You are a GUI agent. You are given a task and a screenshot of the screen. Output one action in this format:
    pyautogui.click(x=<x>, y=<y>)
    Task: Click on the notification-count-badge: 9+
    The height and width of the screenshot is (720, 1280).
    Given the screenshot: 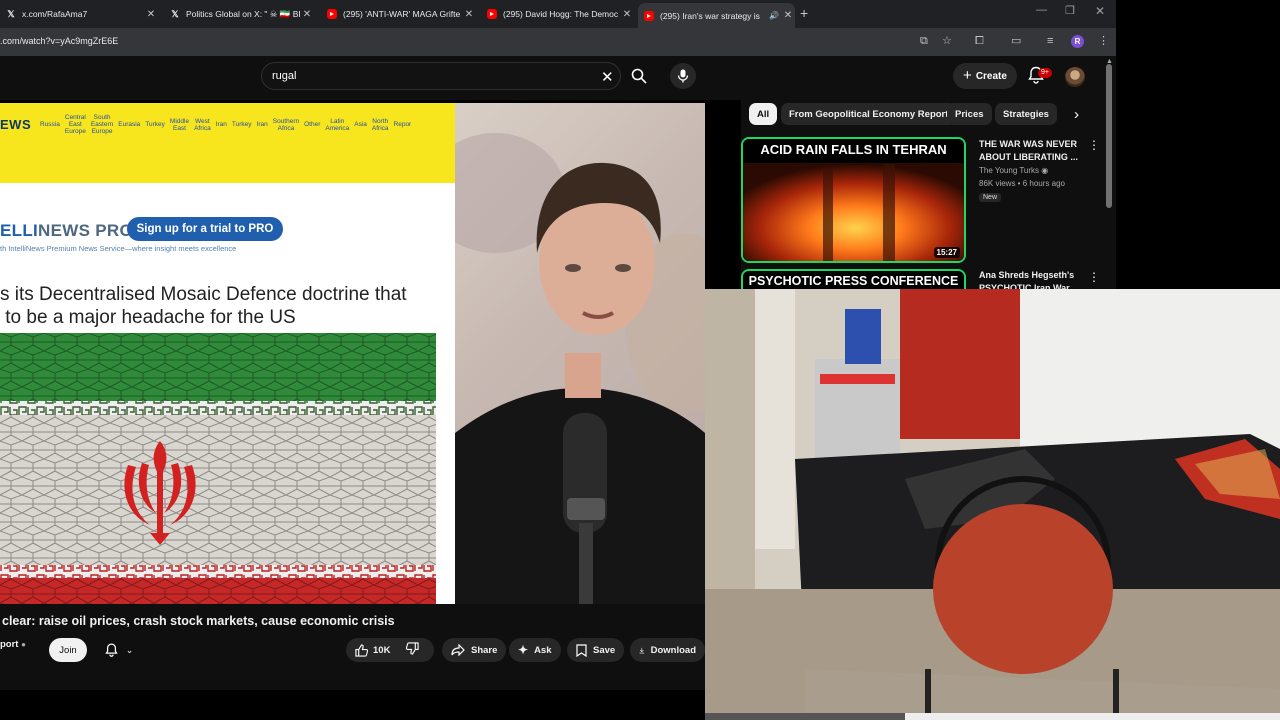 What is the action you would take?
    pyautogui.click(x=1045, y=73)
    